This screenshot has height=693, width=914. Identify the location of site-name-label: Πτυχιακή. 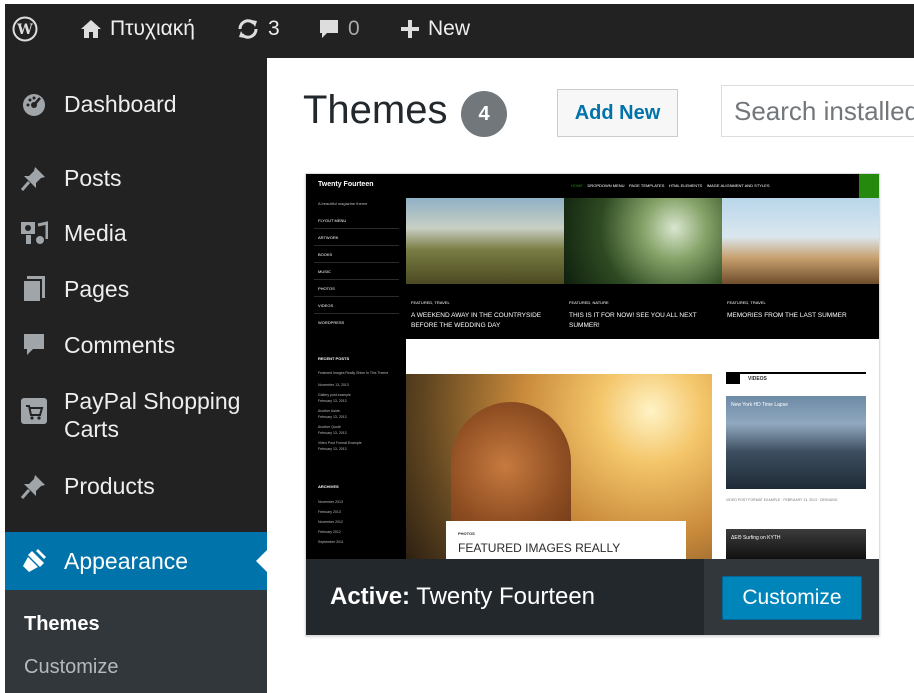
(152, 28).